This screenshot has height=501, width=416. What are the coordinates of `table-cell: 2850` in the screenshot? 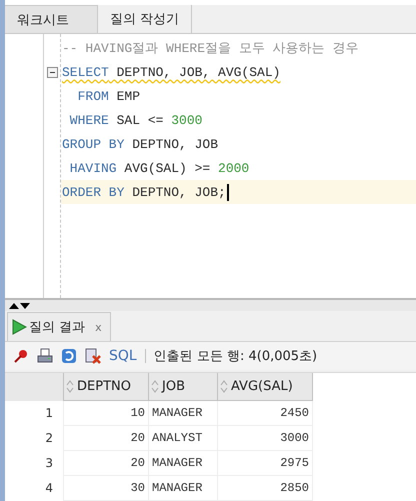 It's located at (265, 488).